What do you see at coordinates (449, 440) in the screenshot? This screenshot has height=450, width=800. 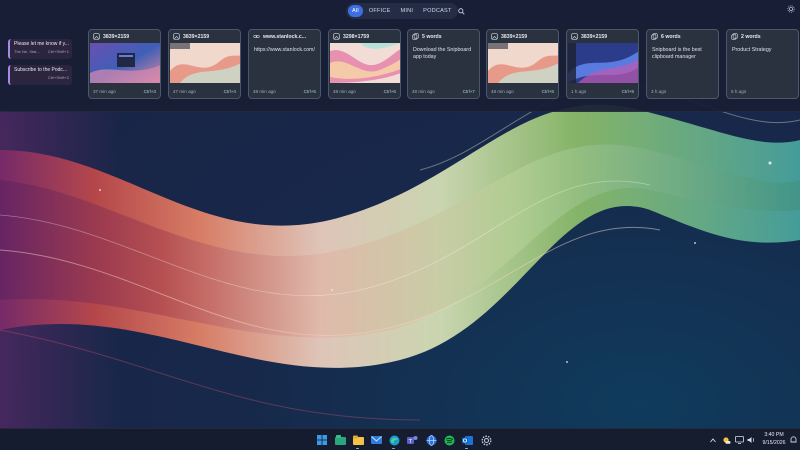 I see `spotify-icon` at bounding box center [449, 440].